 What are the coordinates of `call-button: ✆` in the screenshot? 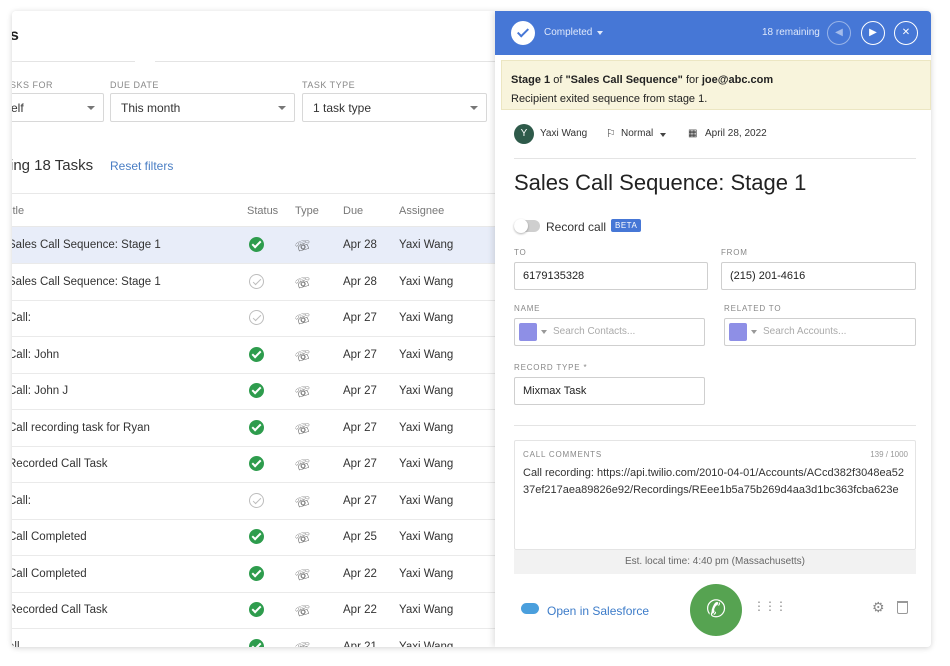 It's located at (716, 610).